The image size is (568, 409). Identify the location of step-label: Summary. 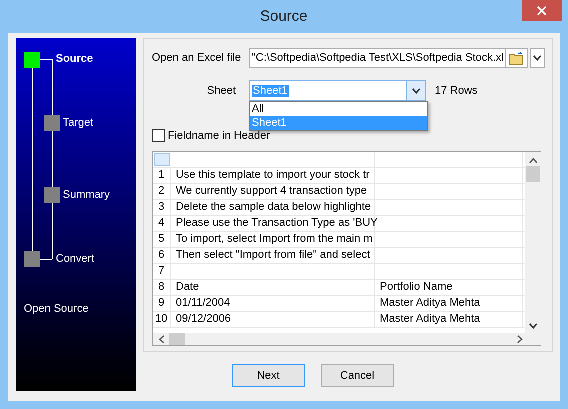
(86, 195).